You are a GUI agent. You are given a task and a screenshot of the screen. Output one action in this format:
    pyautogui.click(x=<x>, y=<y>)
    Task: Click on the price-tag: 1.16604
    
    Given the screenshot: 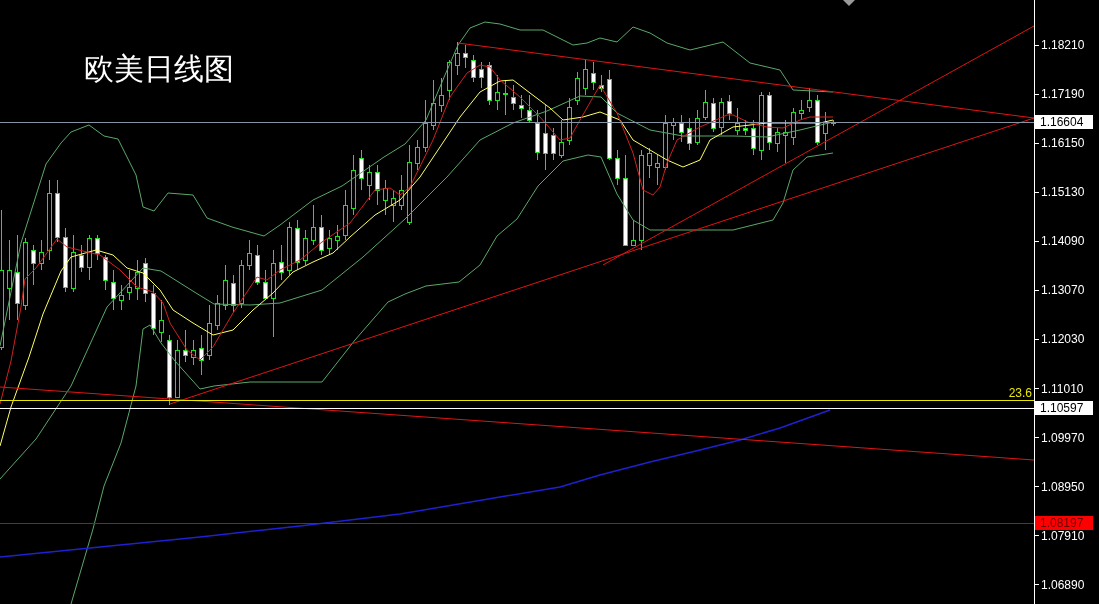 What is the action you would take?
    pyautogui.click(x=1064, y=122)
    